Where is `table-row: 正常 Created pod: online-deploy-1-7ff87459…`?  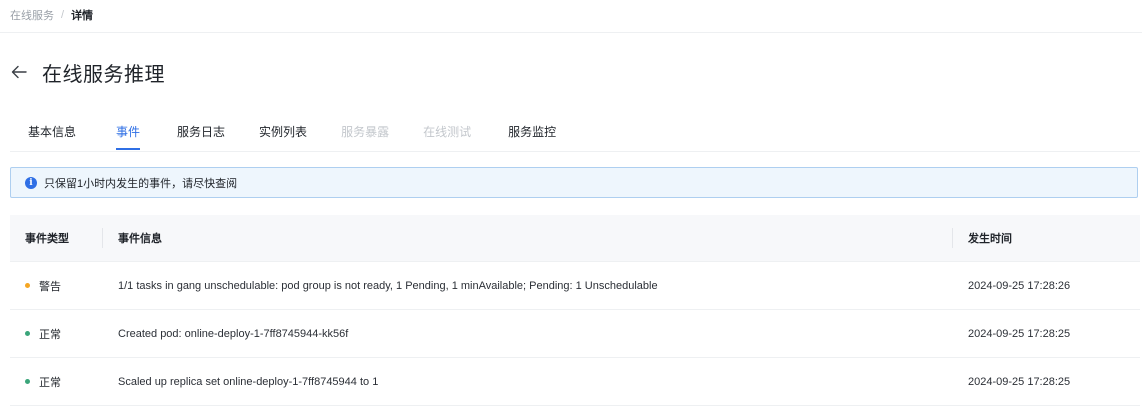
table-row: 正常 Created pod: online-deploy-1-7ff87459… is located at coordinates (575, 334).